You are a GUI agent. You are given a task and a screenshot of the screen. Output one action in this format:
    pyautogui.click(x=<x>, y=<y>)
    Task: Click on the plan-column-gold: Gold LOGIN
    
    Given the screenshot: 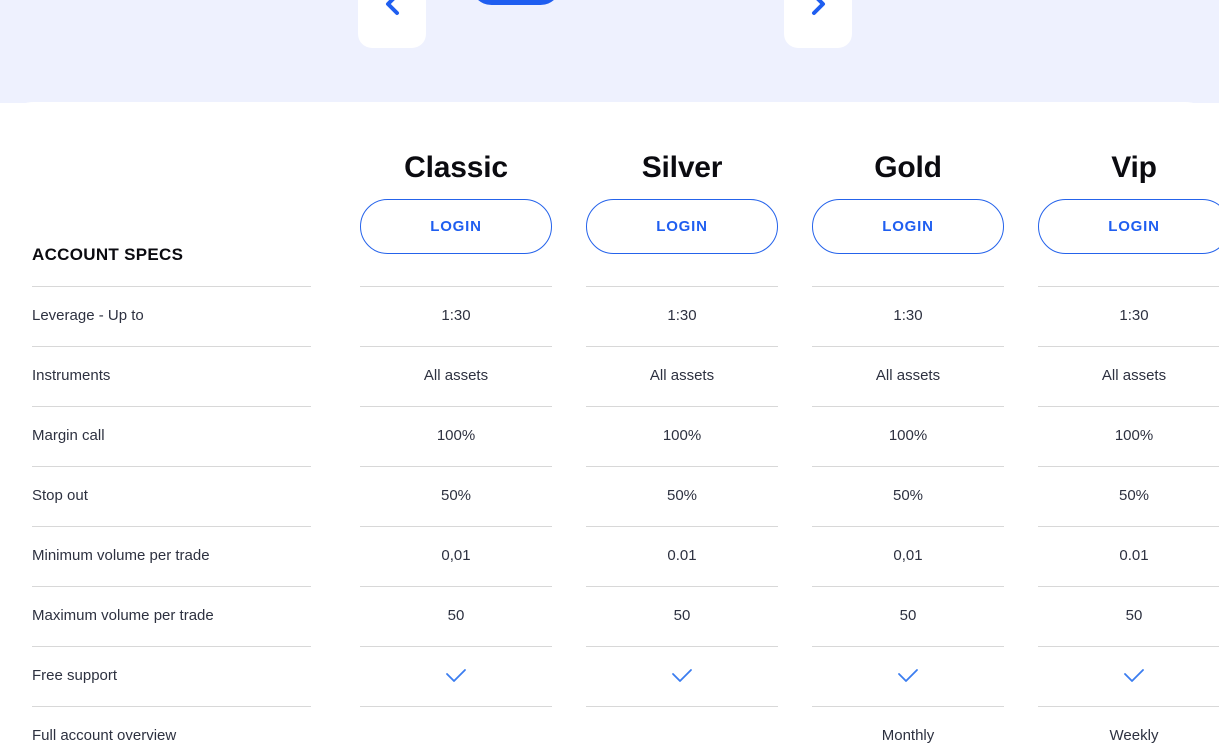 What is the action you would take?
    pyautogui.click(x=908, y=194)
    